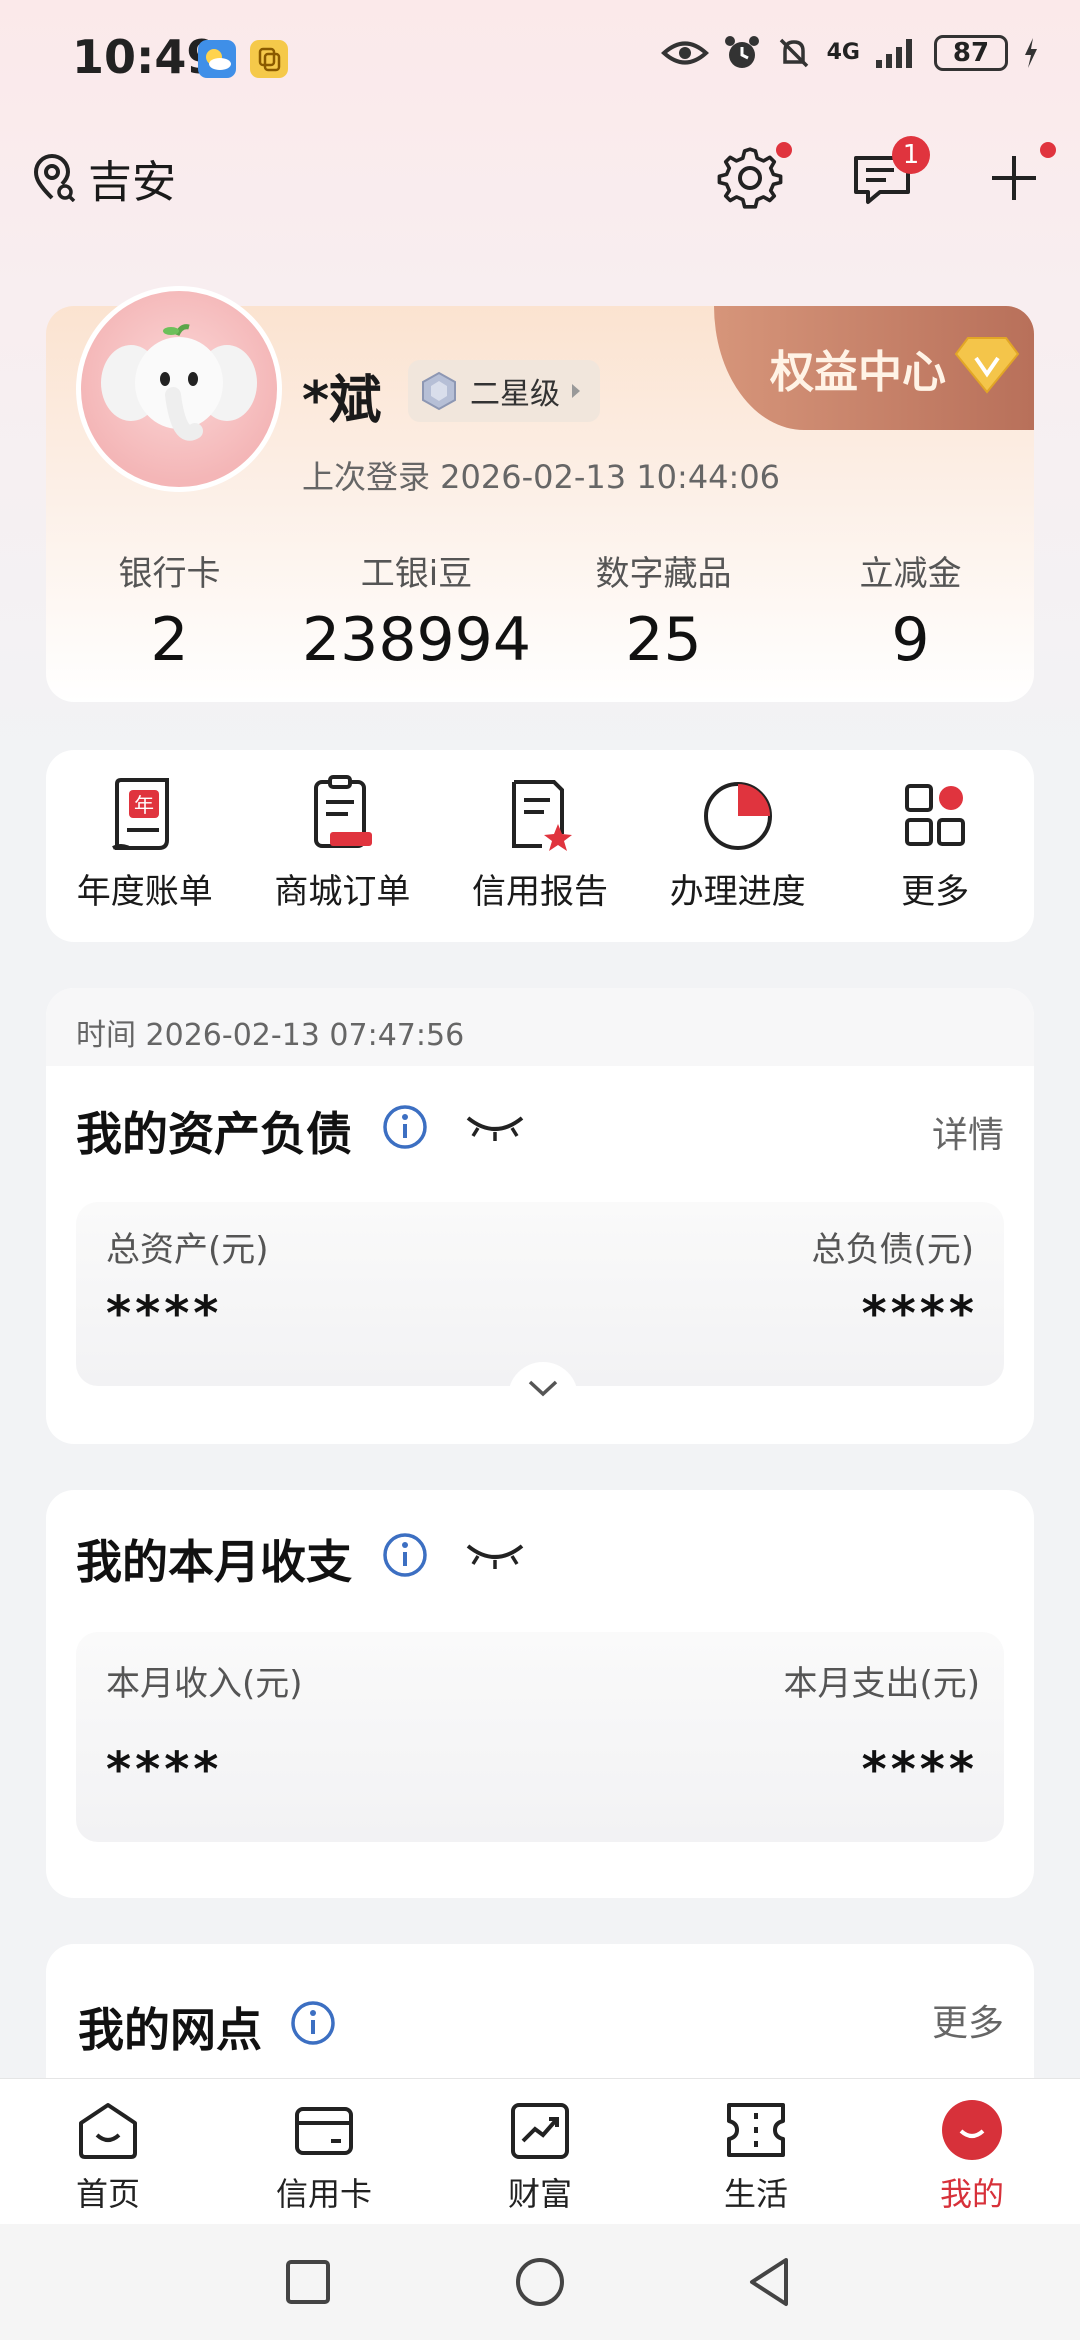  Describe the element at coordinates (541, 815) in the screenshot. I see `credit-report-icon` at that location.